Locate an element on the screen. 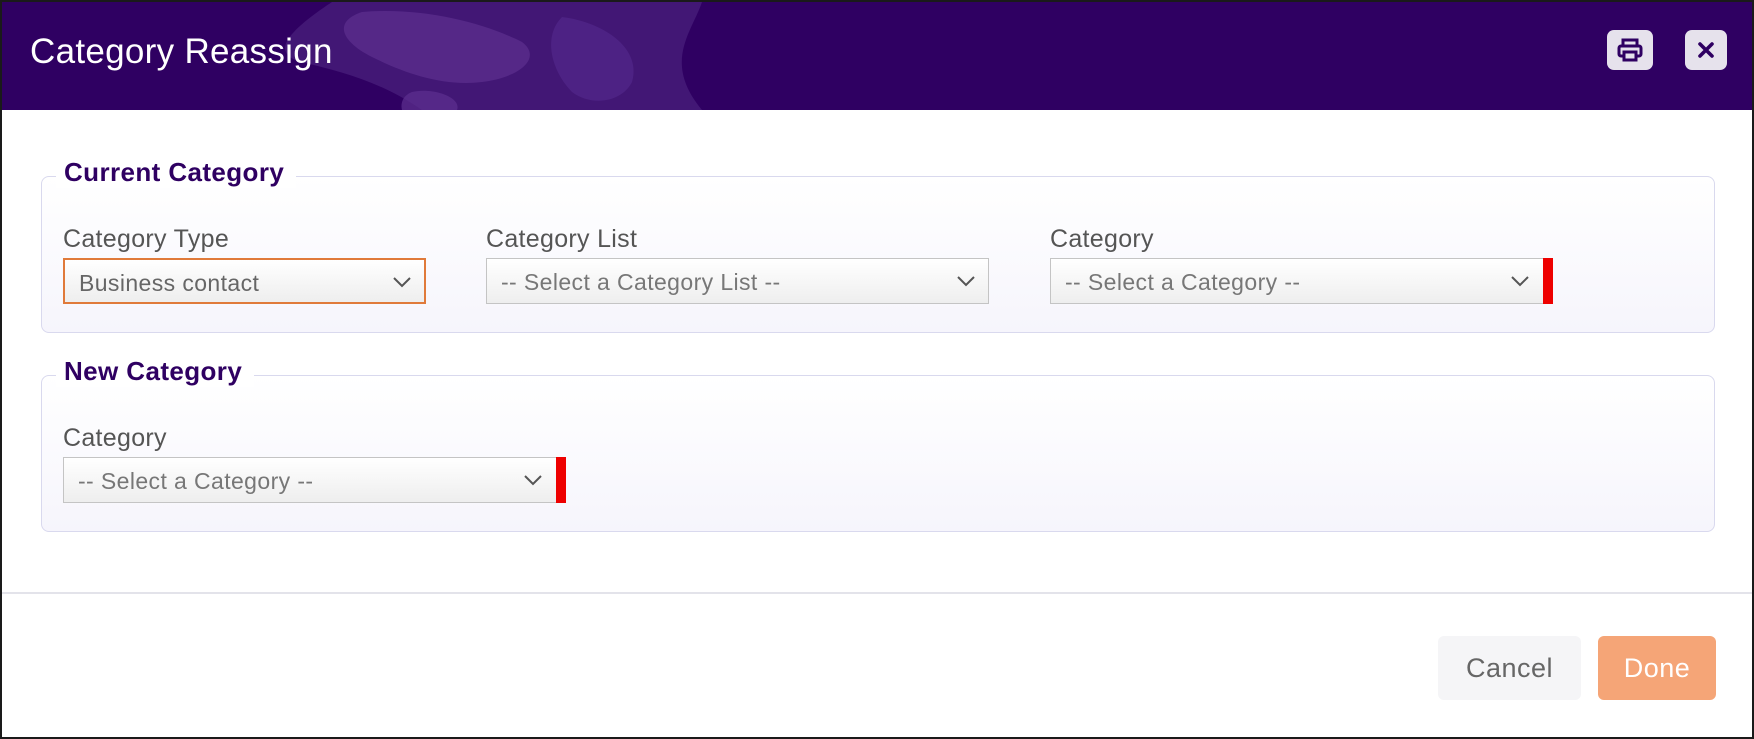 The width and height of the screenshot is (1754, 739). category-list-label: Category List is located at coordinates (562, 239).